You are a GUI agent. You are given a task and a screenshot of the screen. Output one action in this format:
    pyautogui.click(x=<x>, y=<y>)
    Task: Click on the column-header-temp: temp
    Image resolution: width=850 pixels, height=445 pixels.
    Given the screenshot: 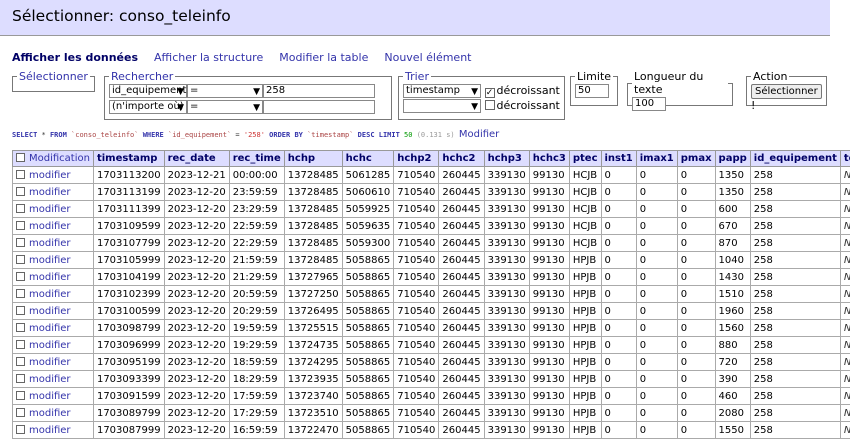 What is the action you would take?
    pyautogui.click(x=844, y=158)
    